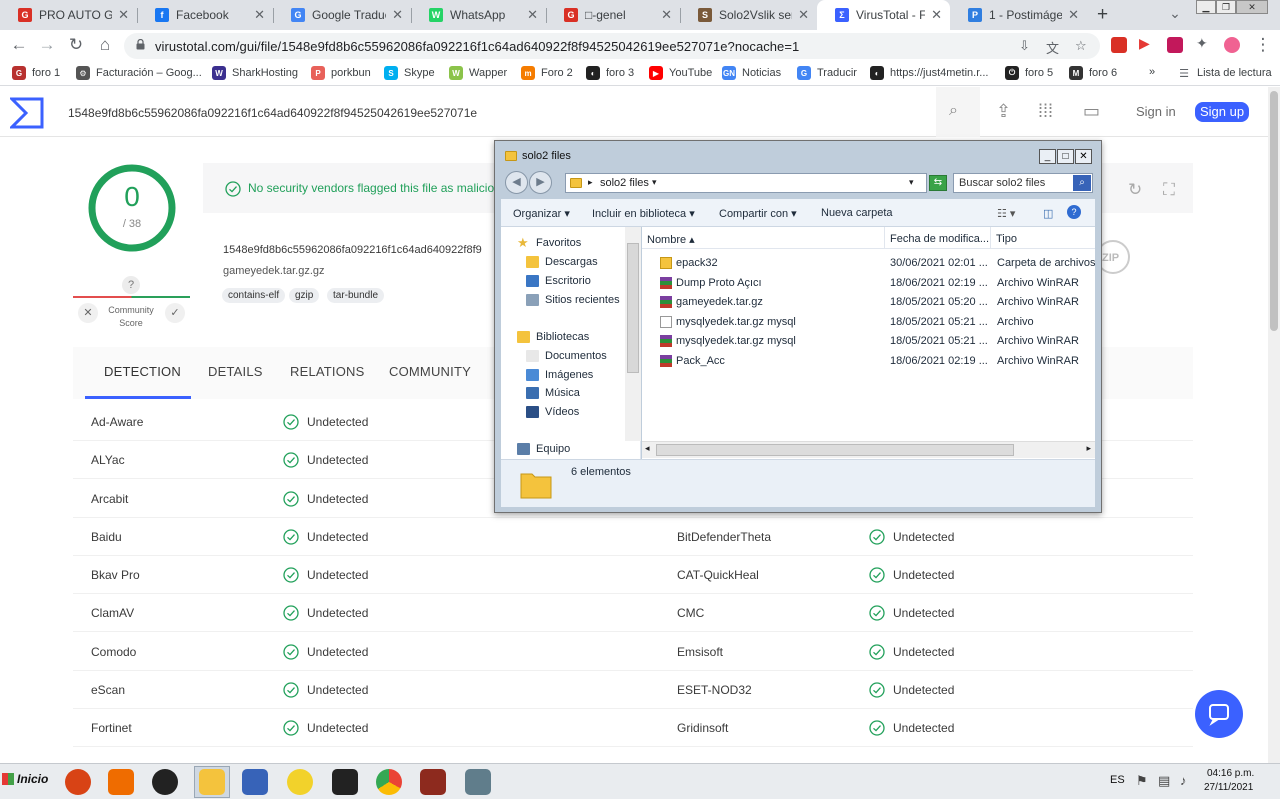 The width and height of the screenshot is (1280, 799). I want to click on file-list-hscrollbar: ◂ ▸, so click(868, 449).